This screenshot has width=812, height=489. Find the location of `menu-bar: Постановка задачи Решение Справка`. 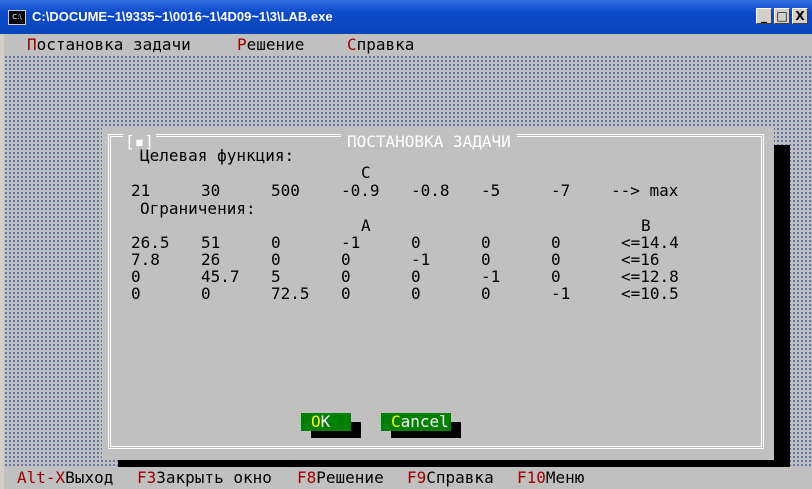

menu-bar: Постановка задачи Решение Справка is located at coordinates (408, 44).